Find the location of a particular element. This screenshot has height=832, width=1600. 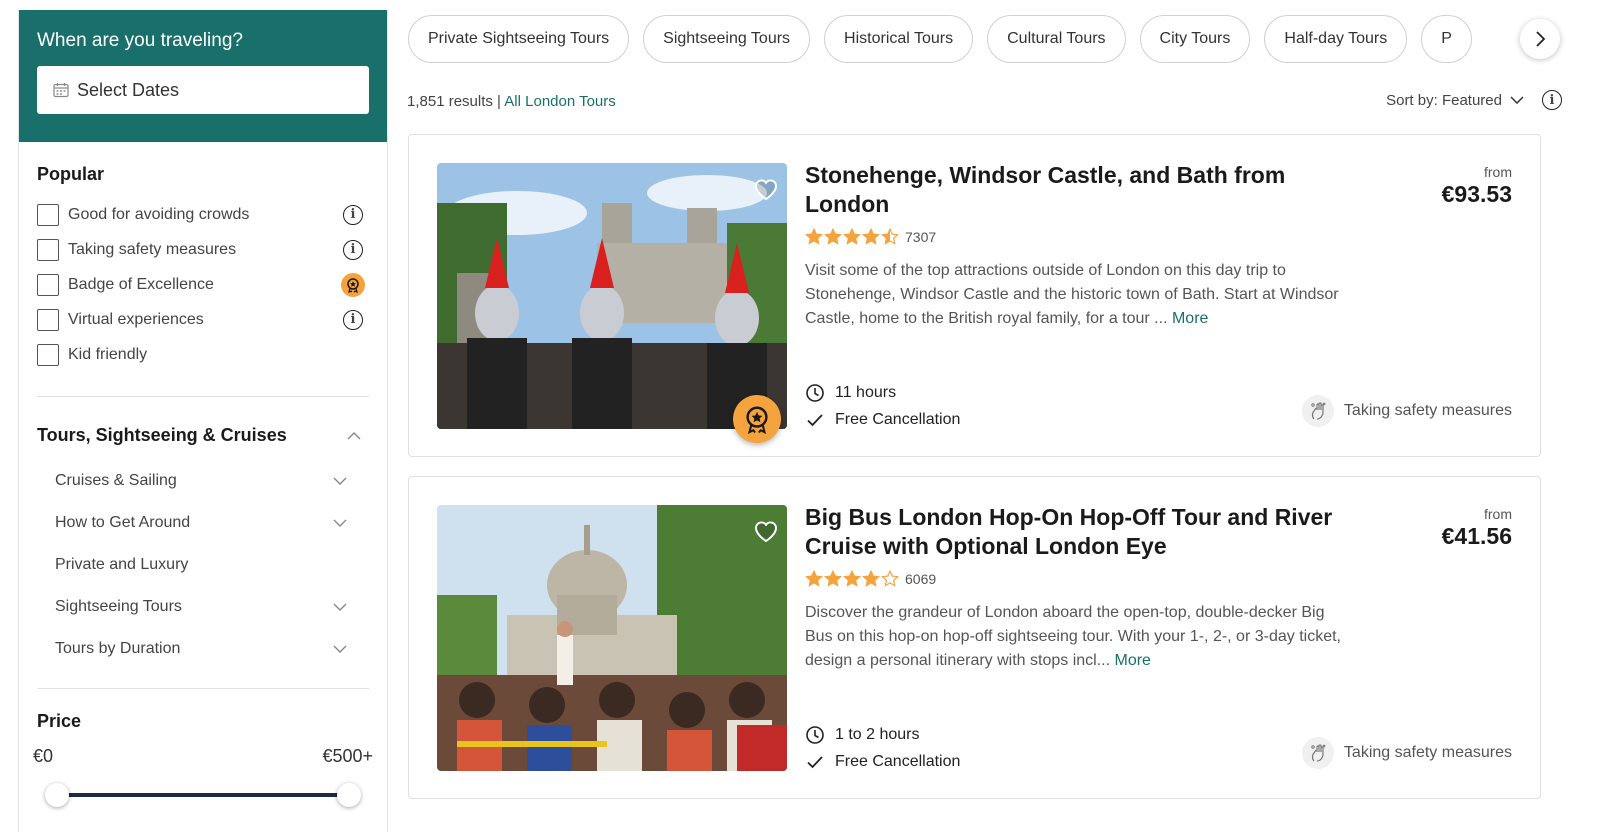

filter-badge-of-excellence: Badge of Excellence is located at coordinates (203, 284).